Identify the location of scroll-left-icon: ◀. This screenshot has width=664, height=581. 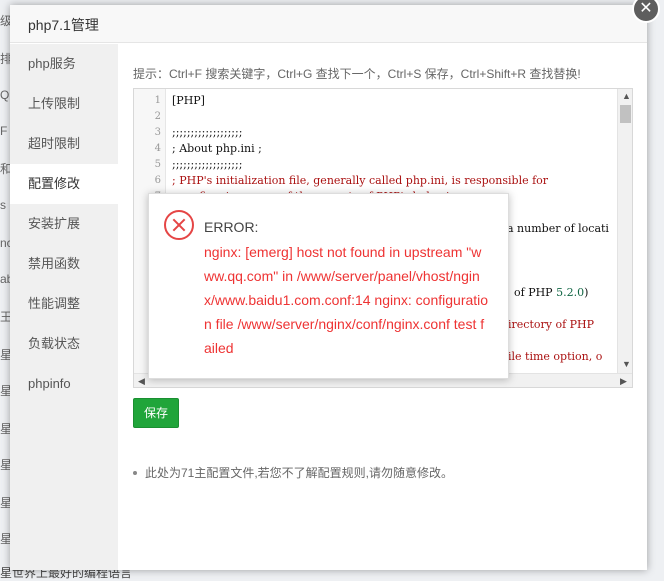
(141, 381).